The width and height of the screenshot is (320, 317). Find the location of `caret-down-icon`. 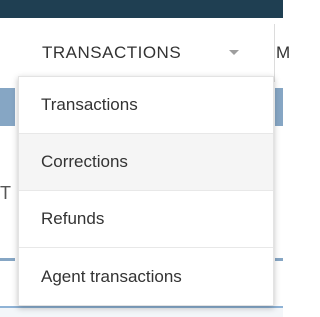

caret-down-icon is located at coordinates (234, 52).